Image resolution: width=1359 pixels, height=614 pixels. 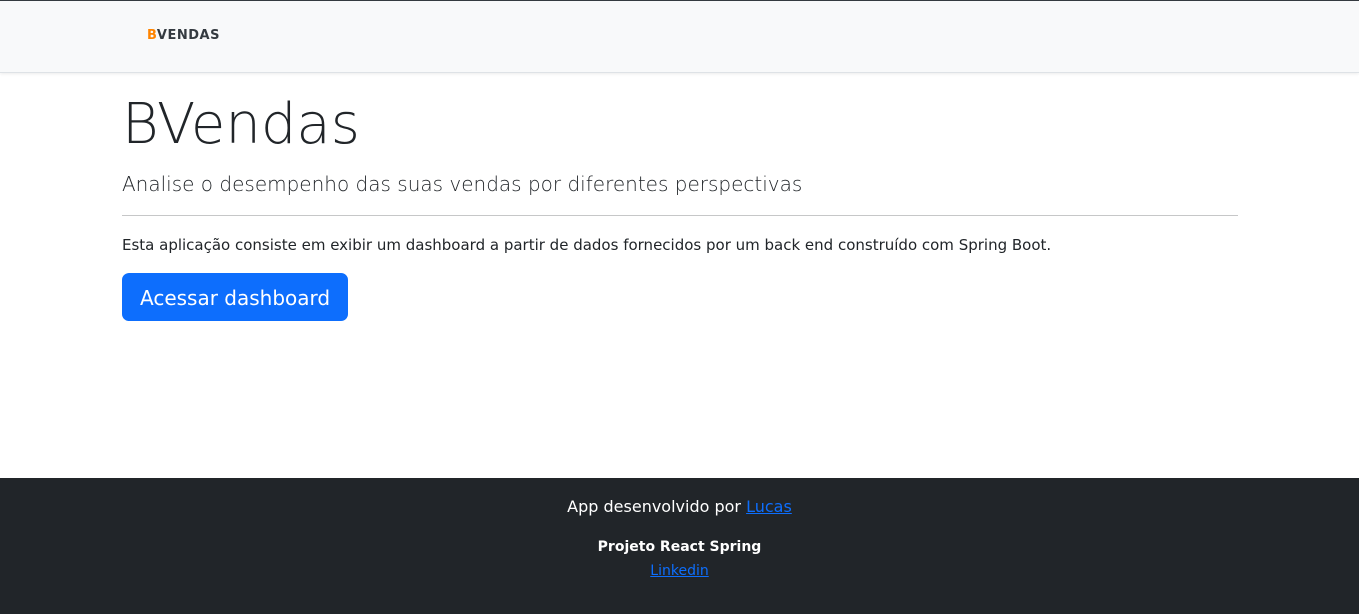 What do you see at coordinates (235, 297) in the screenshot?
I see `access-dashboard-button: Acessar dashboard` at bounding box center [235, 297].